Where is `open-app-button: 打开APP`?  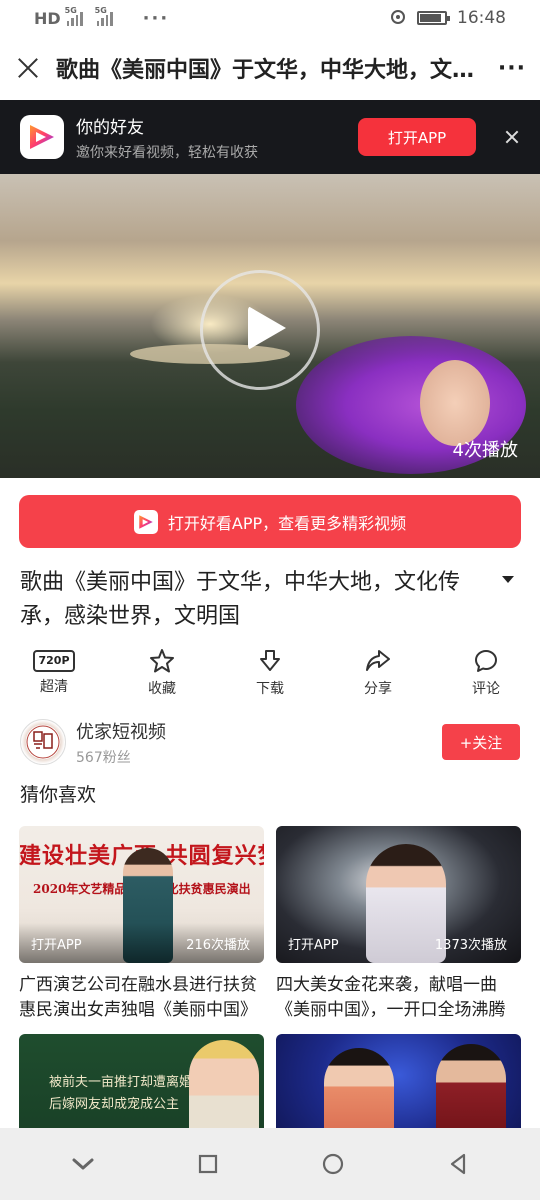 open-app-button: 打开APP is located at coordinates (417, 137).